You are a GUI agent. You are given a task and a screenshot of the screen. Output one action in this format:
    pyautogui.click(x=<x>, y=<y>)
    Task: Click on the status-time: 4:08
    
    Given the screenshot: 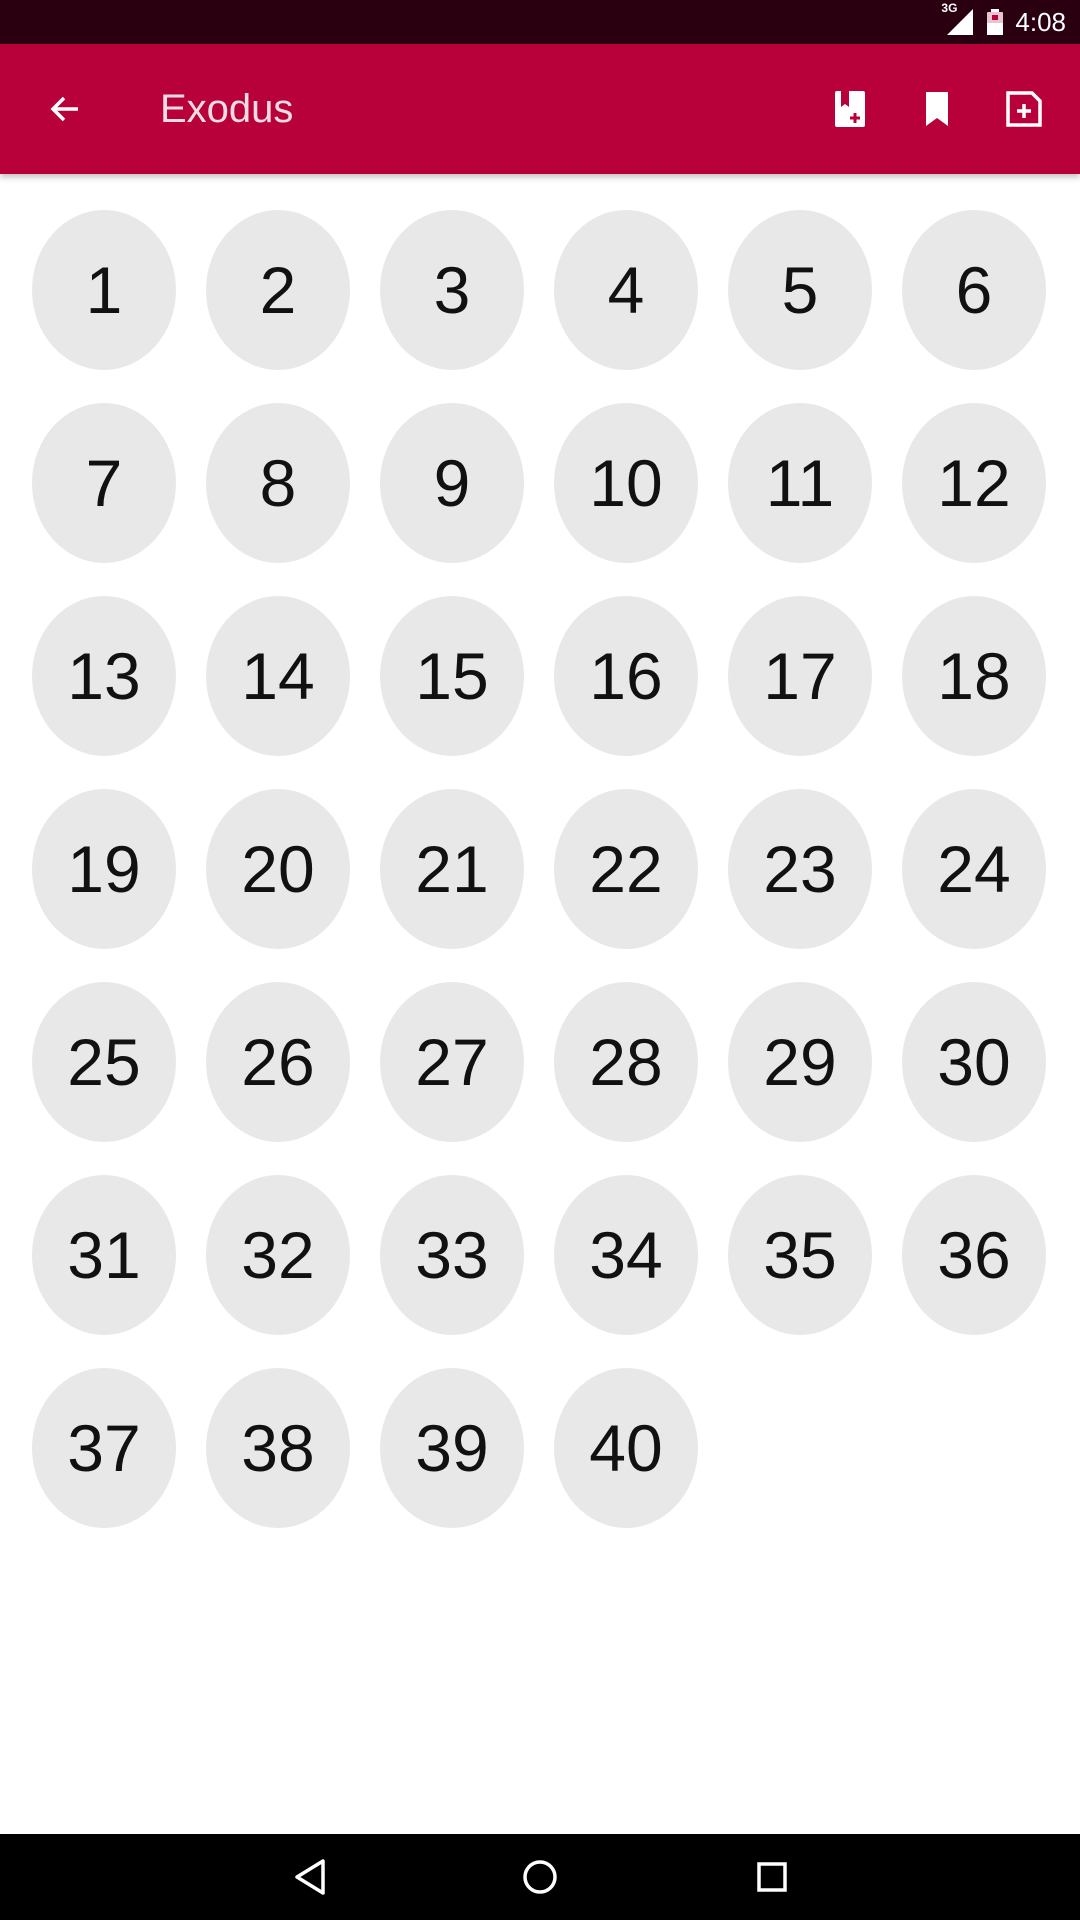 What is the action you would take?
    pyautogui.click(x=1040, y=21)
    